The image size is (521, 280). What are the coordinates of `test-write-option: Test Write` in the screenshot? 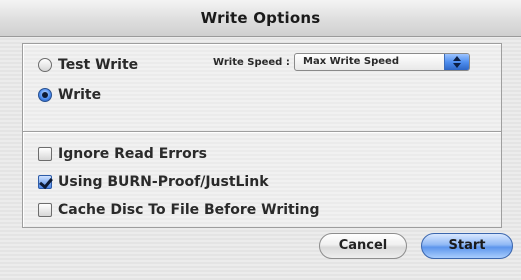 It's located at (88, 65).